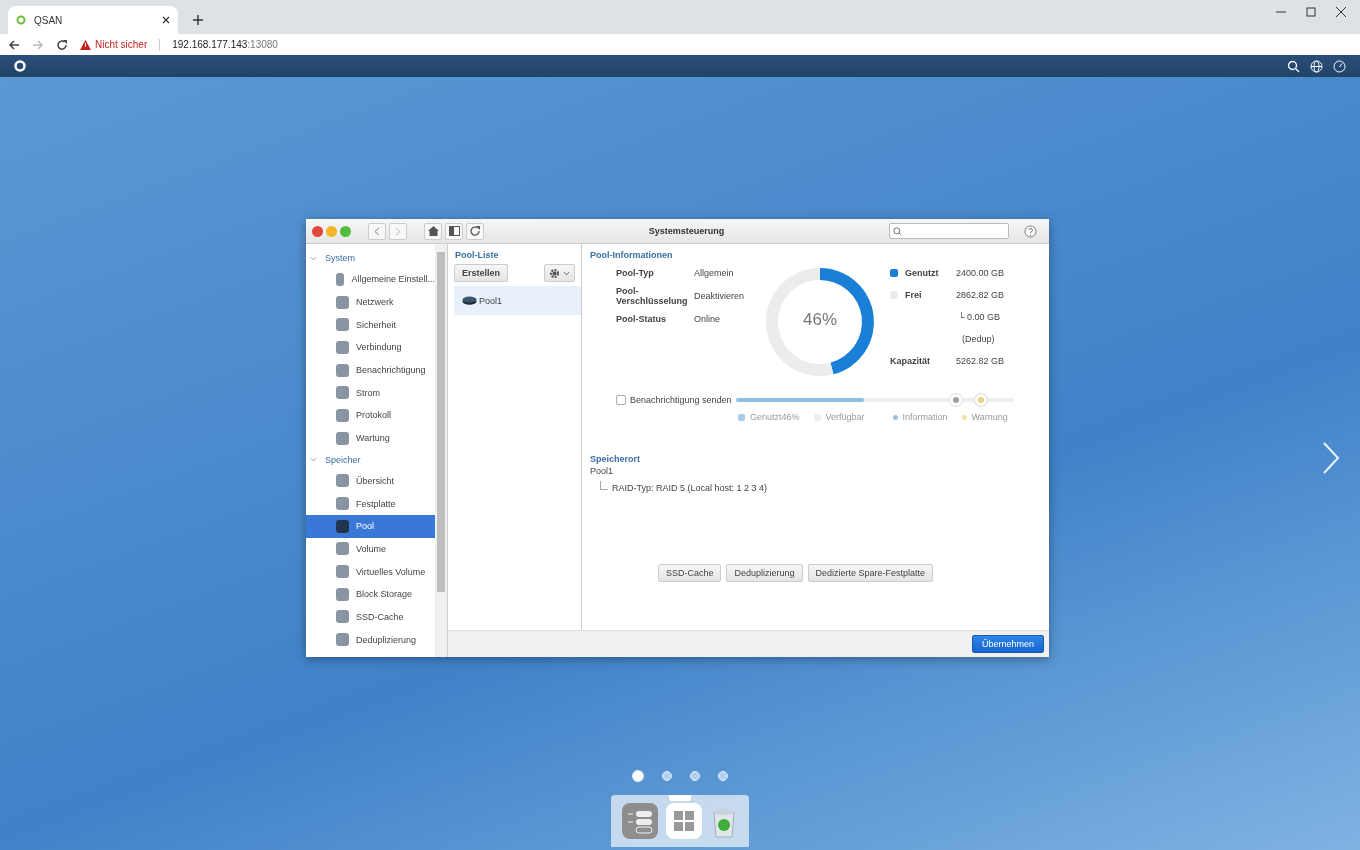 Image resolution: width=1360 pixels, height=850 pixels. I want to click on dedup-label: (Dedup), so click(978, 339).